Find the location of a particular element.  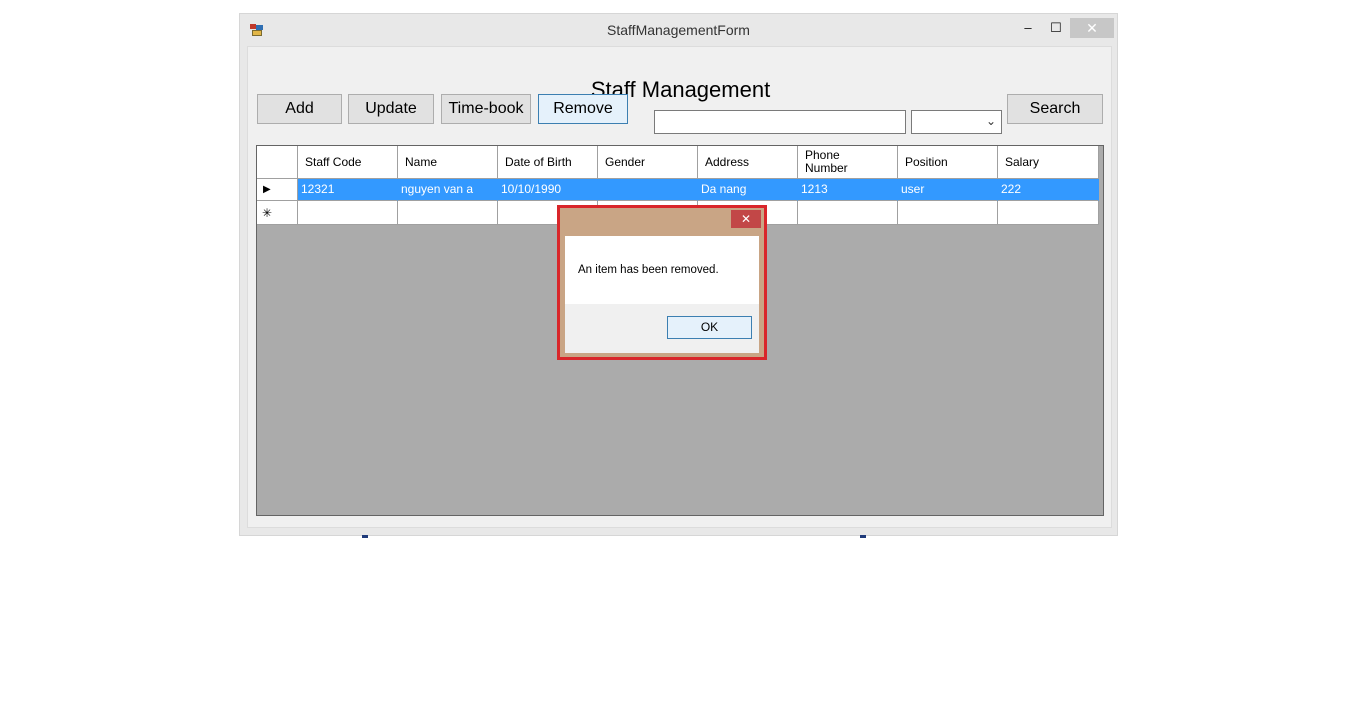

column-header-name: Name is located at coordinates (448, 162).